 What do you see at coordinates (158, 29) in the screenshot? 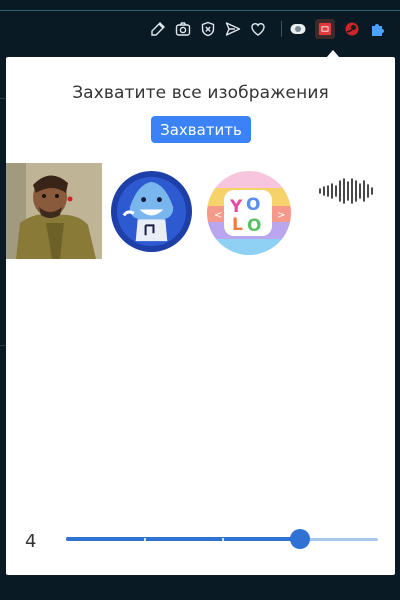
I see `edit-icon` at bounding box center [158, 29].